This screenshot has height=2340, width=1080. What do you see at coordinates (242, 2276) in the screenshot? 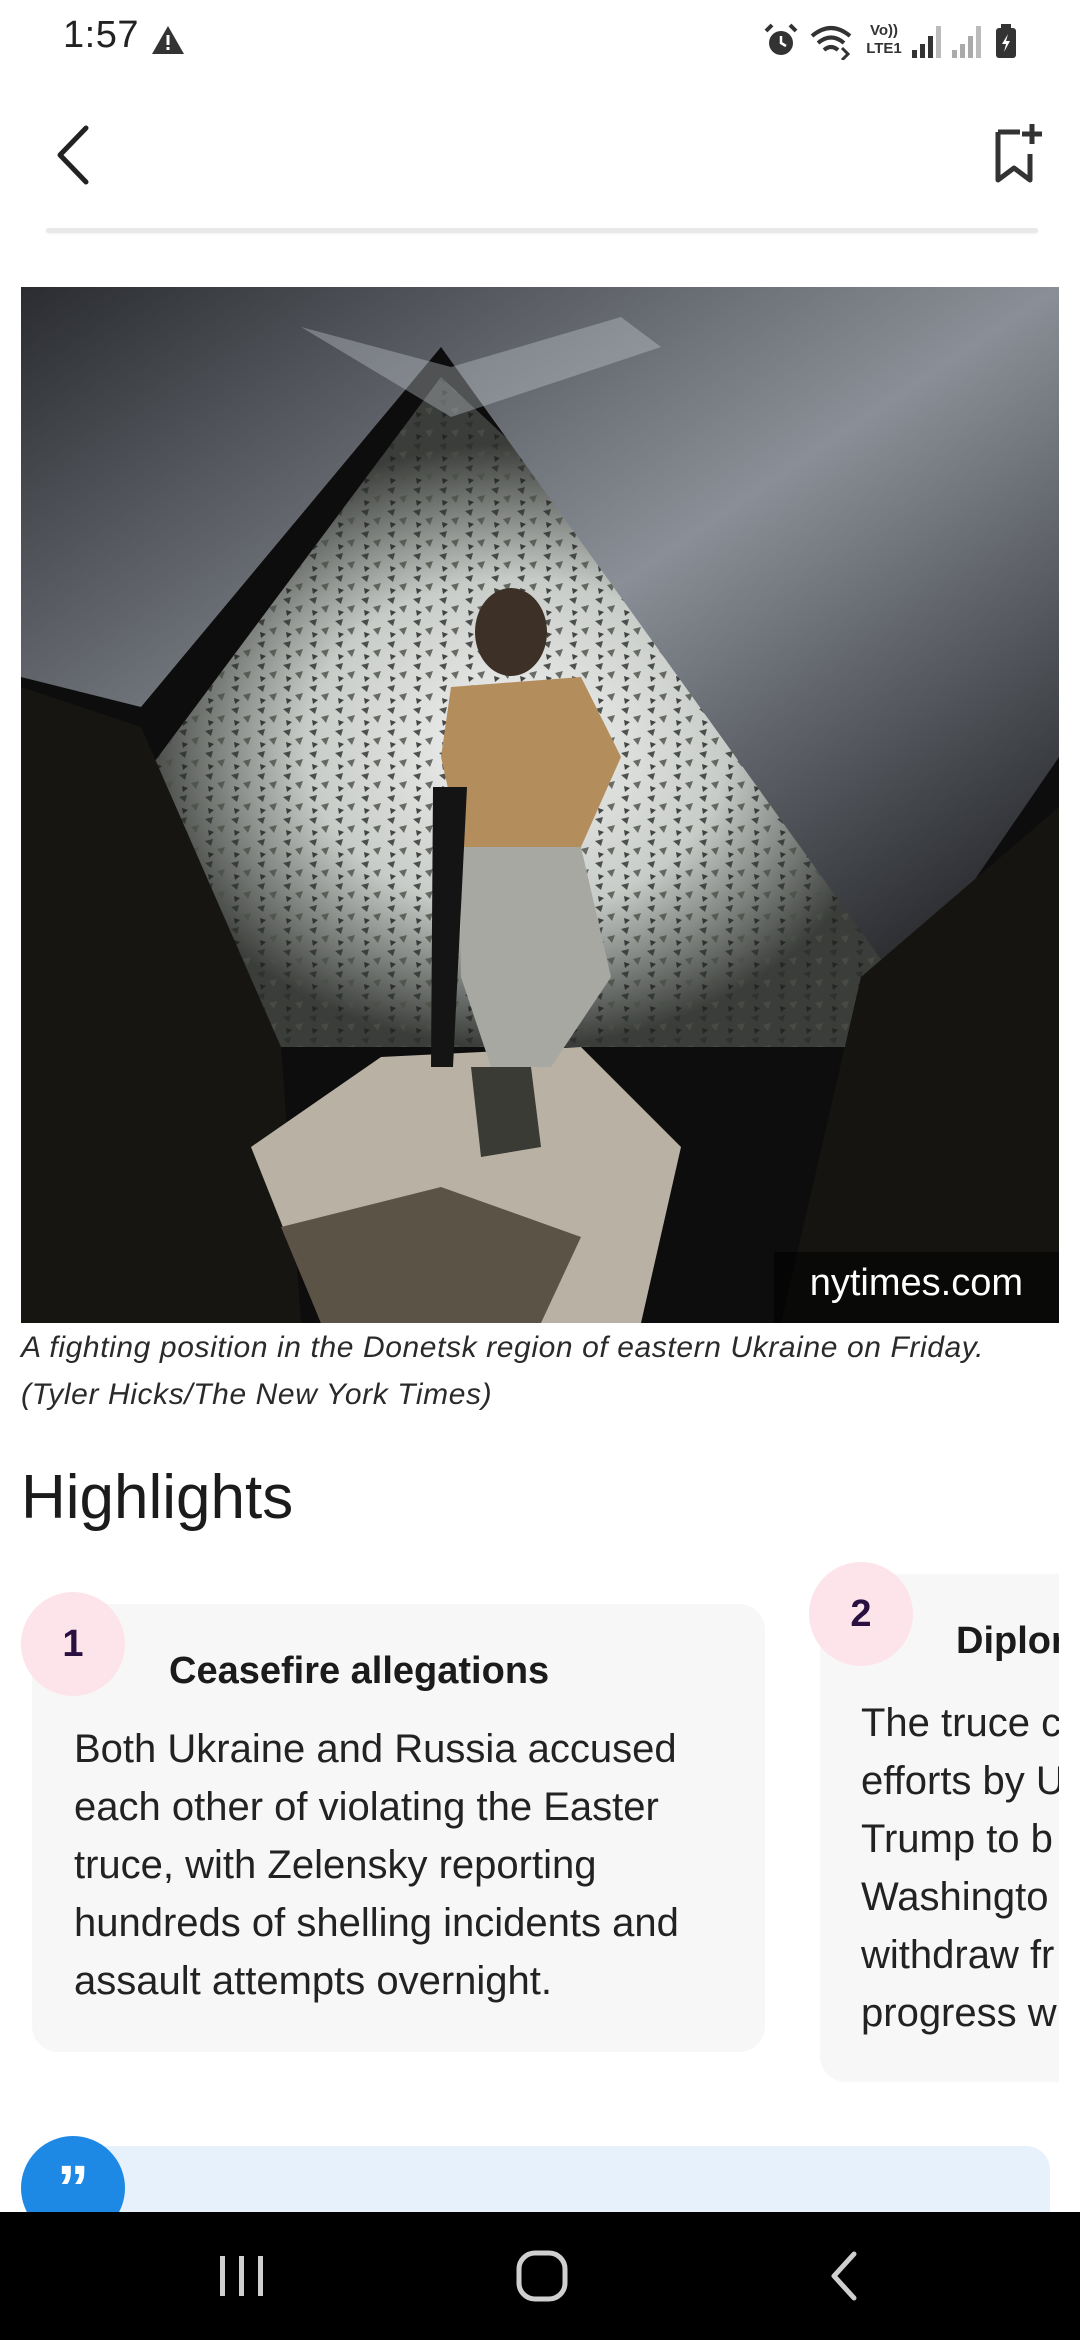
I see `recent-apps-icon` at bounding box center [242, 2276].